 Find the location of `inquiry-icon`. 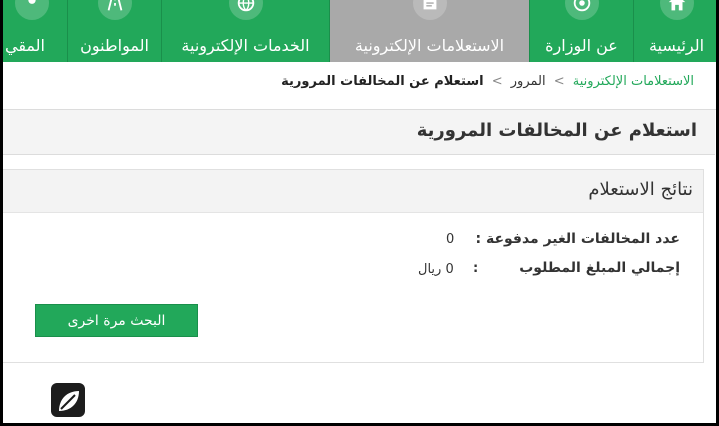

inquiry-icon is located at coordinates (429, 10).